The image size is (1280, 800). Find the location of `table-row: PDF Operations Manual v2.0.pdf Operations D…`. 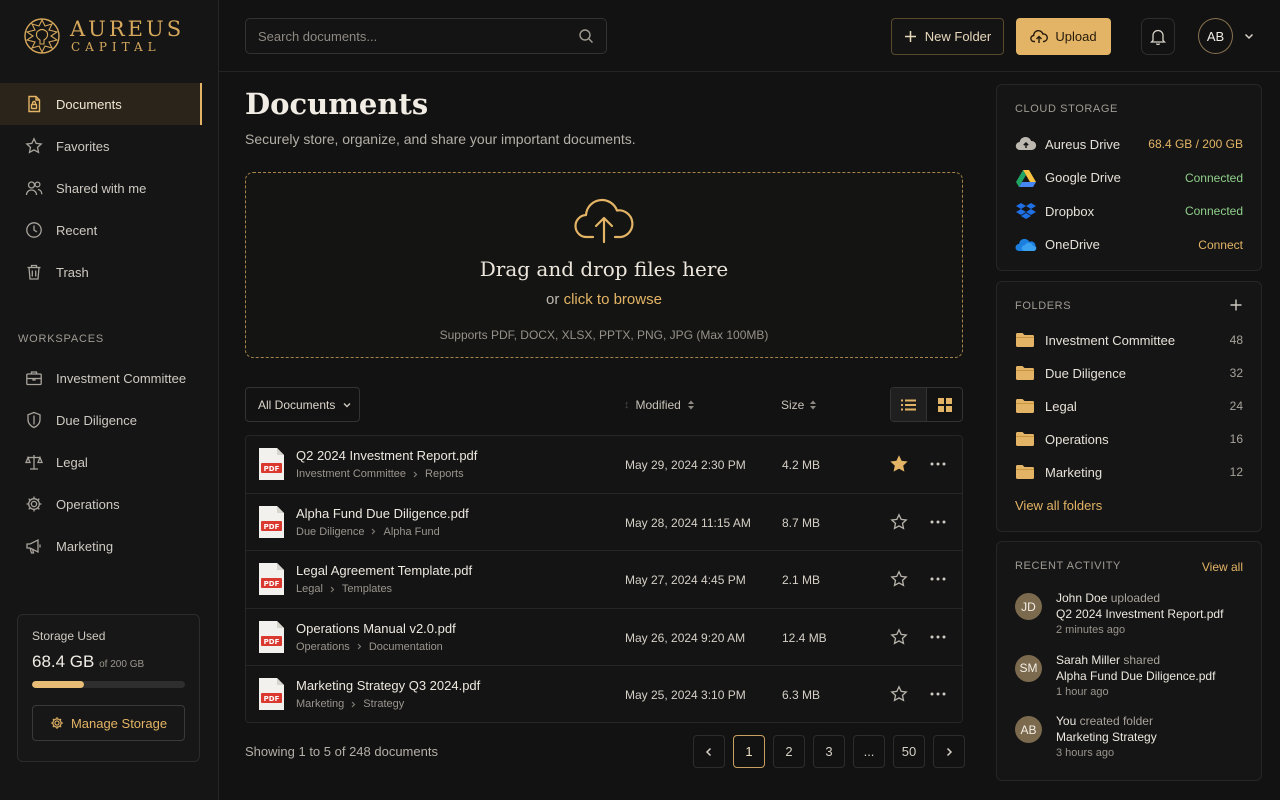

table-row: PDF Operations Manual v2.0.pdf Operations D… is located at coordinates (604, 637).